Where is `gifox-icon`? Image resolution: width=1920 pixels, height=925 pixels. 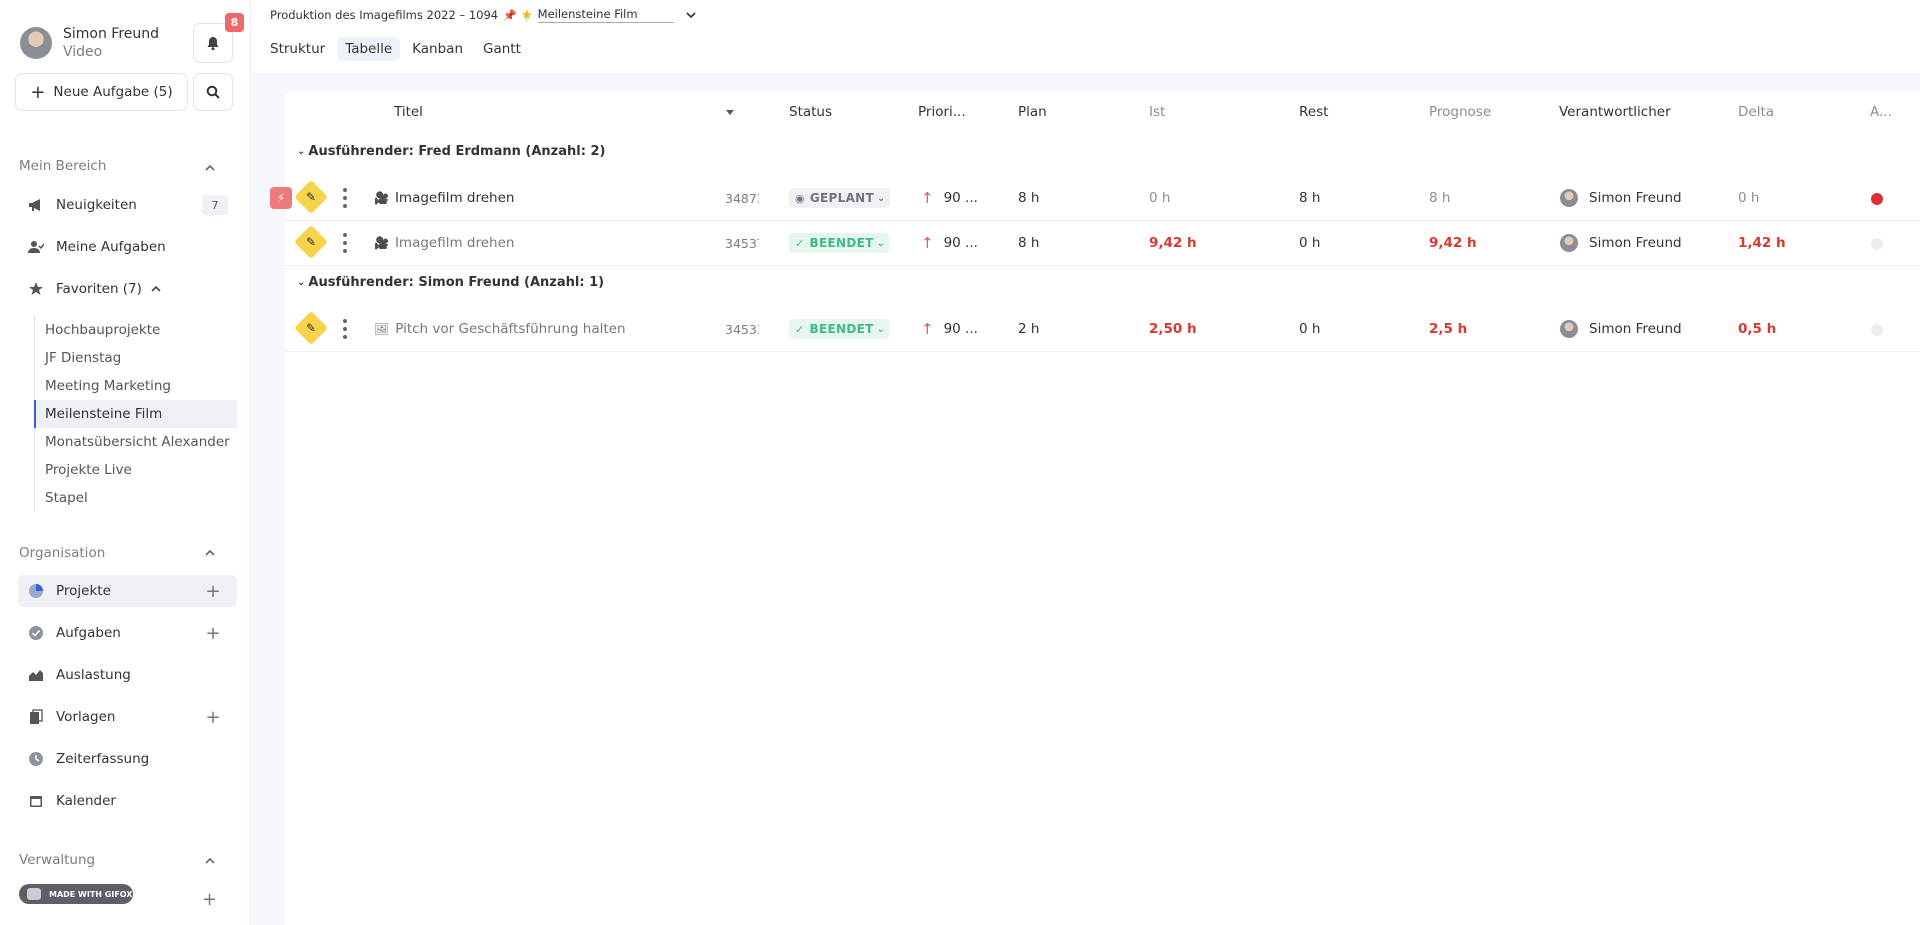
gifox-icon is located at coordinates (34, 894).